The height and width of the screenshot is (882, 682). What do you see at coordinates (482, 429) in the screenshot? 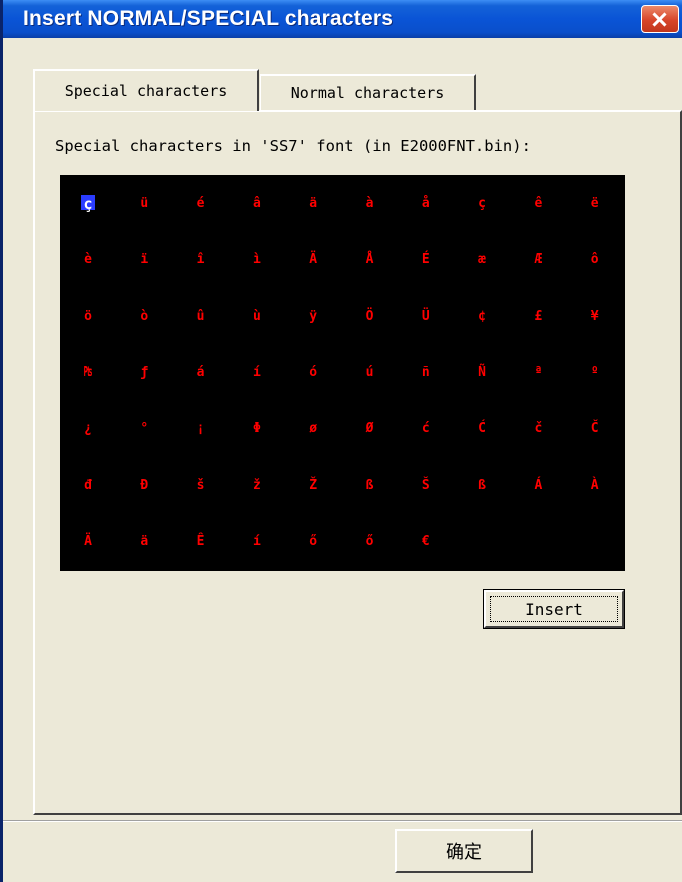
I see `char-cell: Ć` at bounding box center [482, 429].